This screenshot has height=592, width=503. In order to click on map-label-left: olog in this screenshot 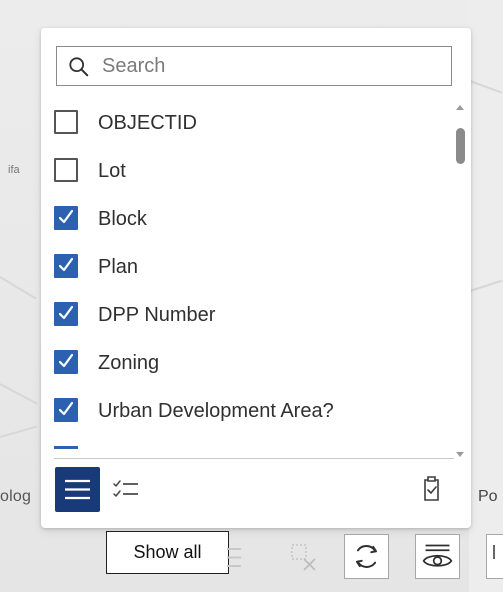, I will do `click(16, 496)`.